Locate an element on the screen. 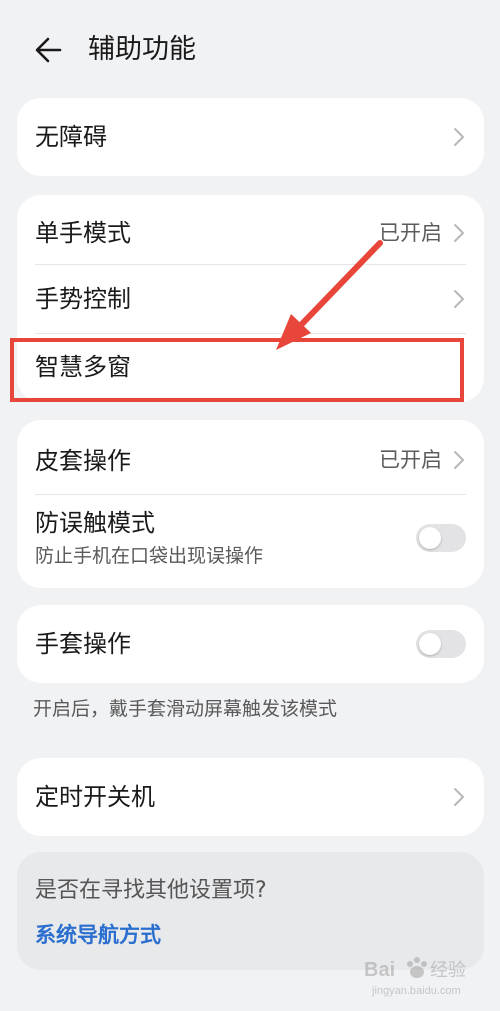 Image resolution: width=500 pixels, height=1011 pixels. page-title: 辅助功能 is located at coordinates (142, 49).